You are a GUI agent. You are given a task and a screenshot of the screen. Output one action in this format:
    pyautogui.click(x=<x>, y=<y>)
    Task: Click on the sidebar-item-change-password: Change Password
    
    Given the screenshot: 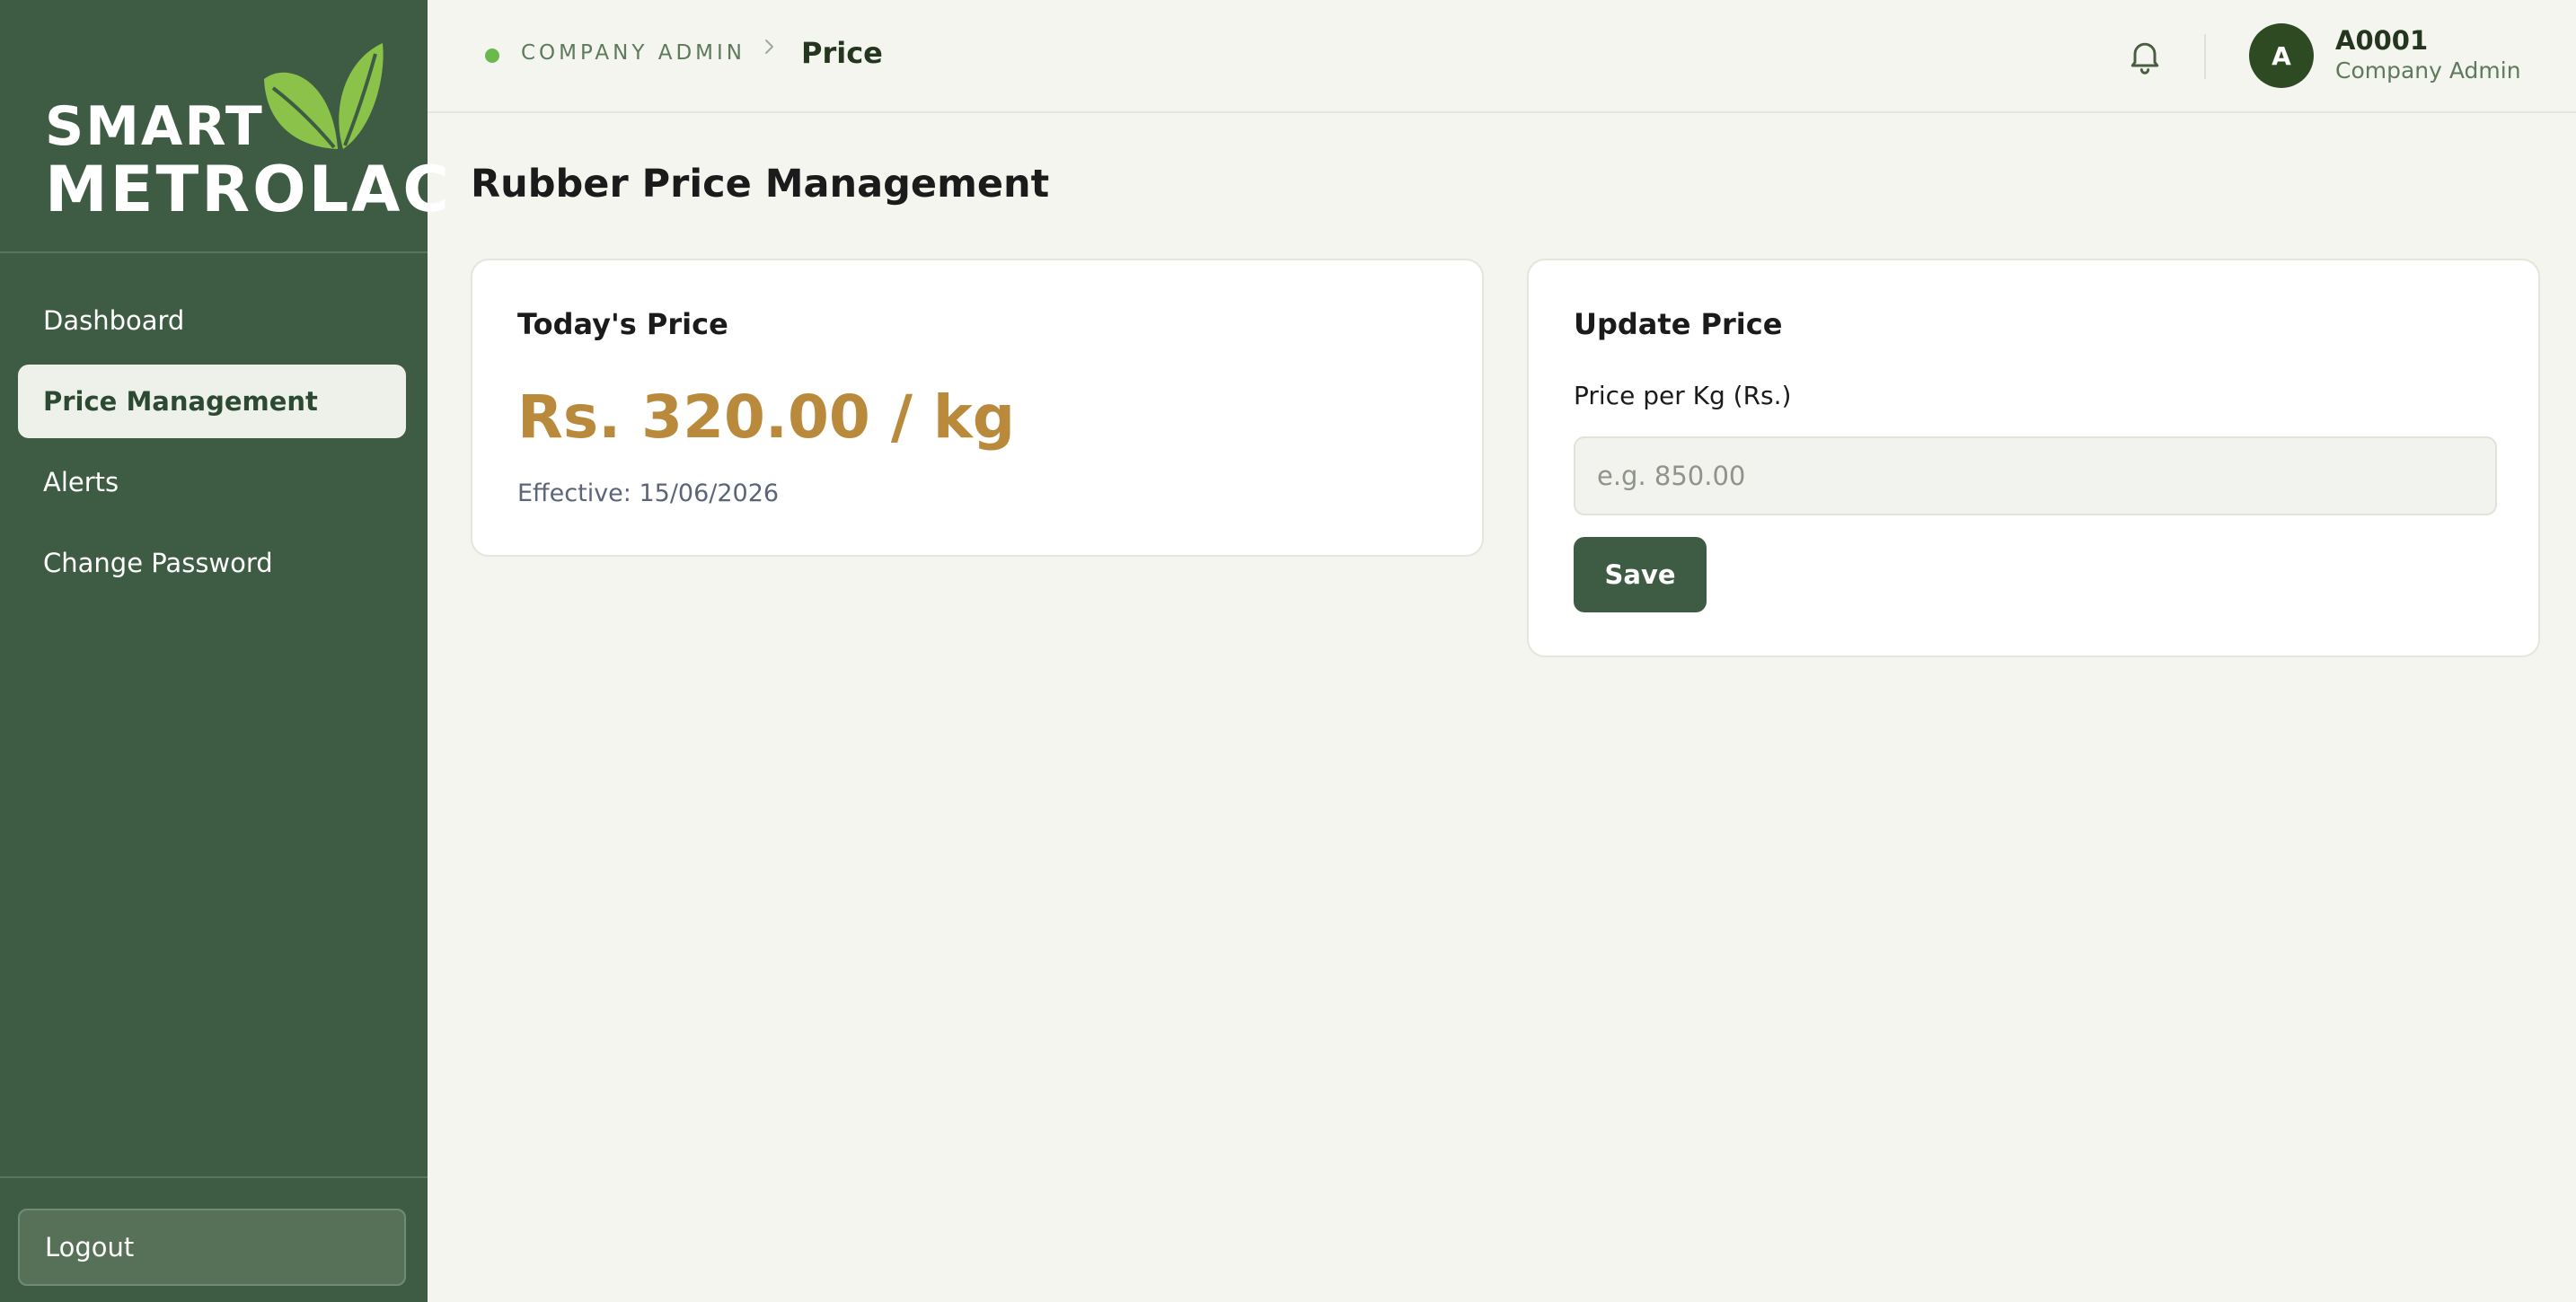 What is the action you would take?
    pyautogui.click(x=212, y=563)
    